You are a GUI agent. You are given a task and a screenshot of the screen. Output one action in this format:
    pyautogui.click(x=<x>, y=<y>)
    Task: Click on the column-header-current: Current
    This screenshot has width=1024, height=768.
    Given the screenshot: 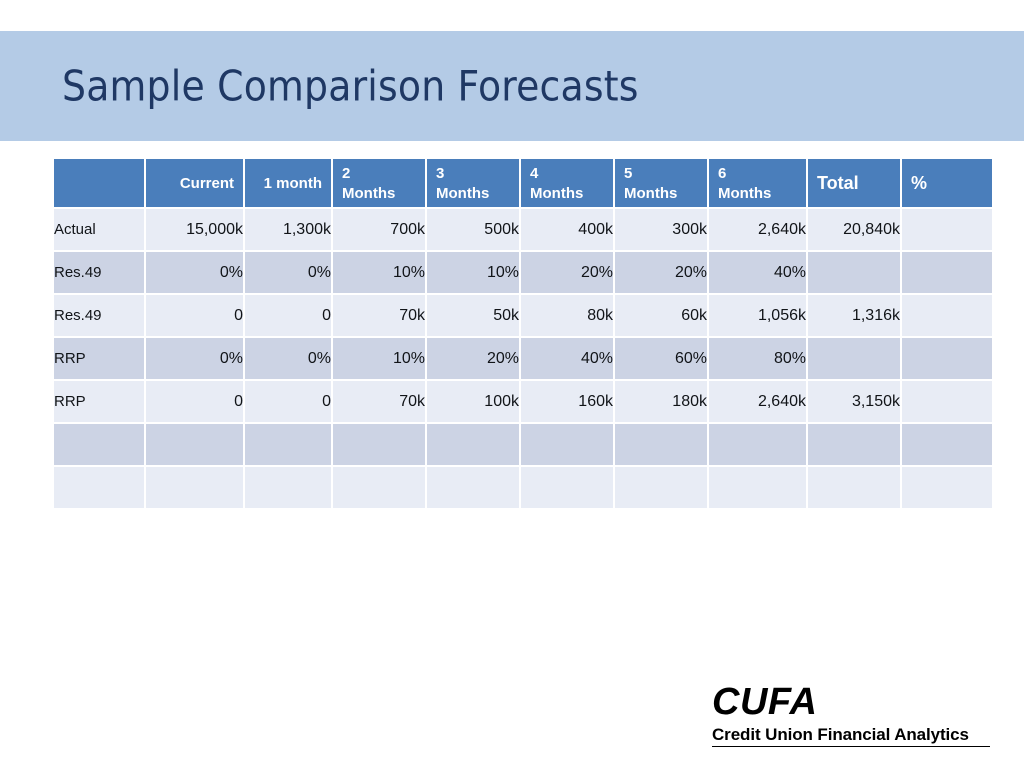 What is the action you would take?
    pyautogui.click(x=194, y=183)
    